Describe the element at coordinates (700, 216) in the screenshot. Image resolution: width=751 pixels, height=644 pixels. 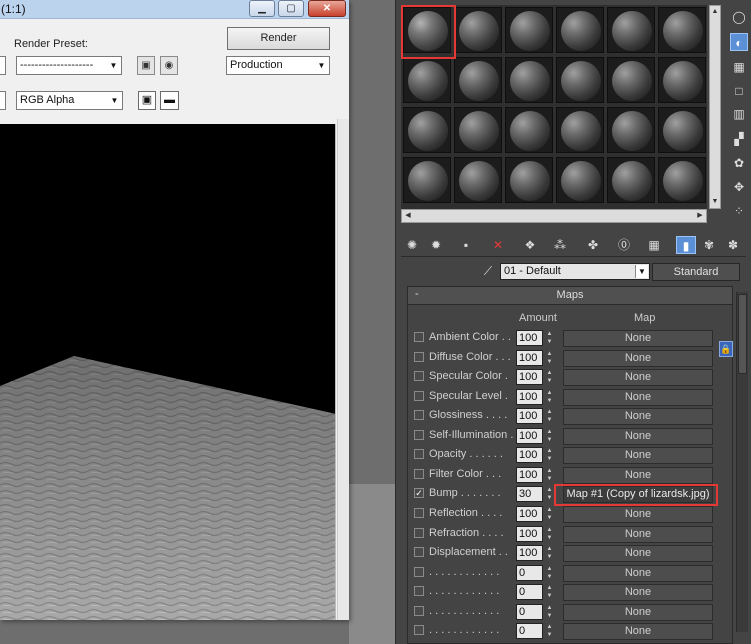
I see `scroll-right-icon: ▶` at that location.